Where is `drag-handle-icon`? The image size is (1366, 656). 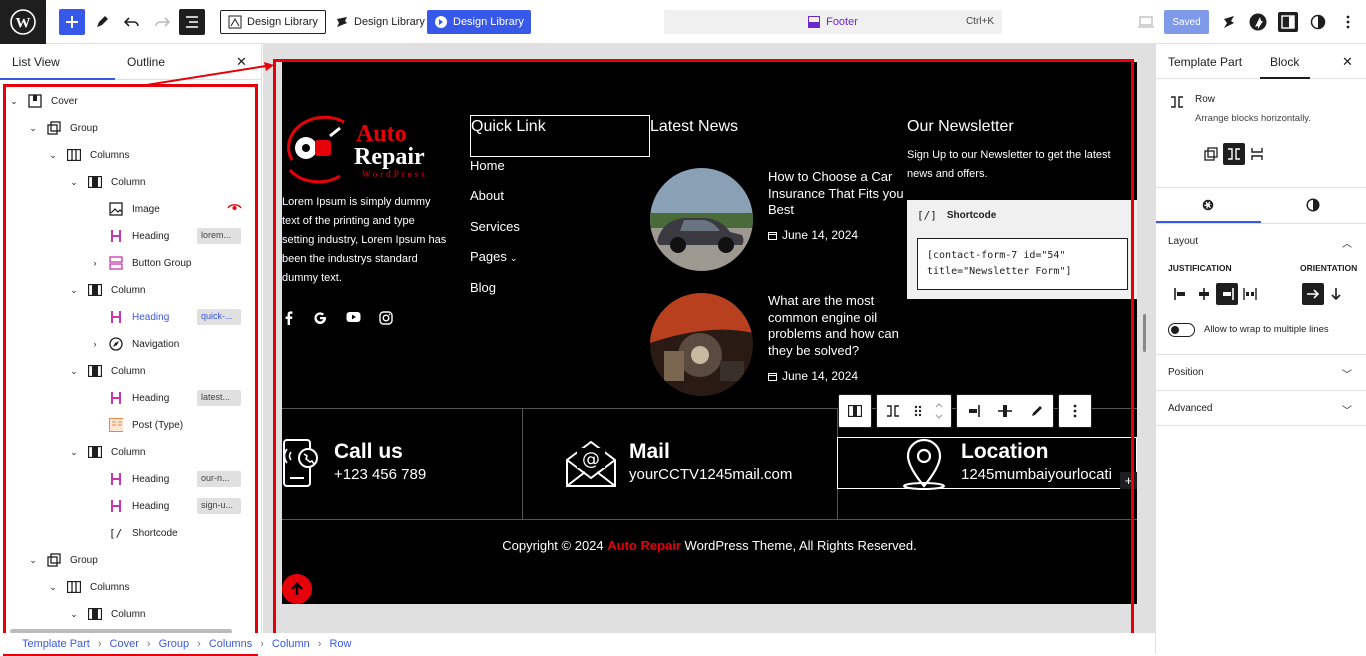 drag-handle-icon is located at coordinates (918, 411).